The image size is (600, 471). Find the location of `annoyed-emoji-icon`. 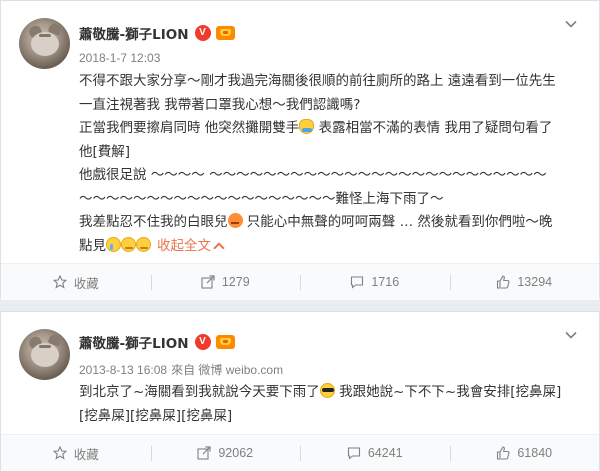

annoyed-emoji-icon is located at coordinates (235, 220).